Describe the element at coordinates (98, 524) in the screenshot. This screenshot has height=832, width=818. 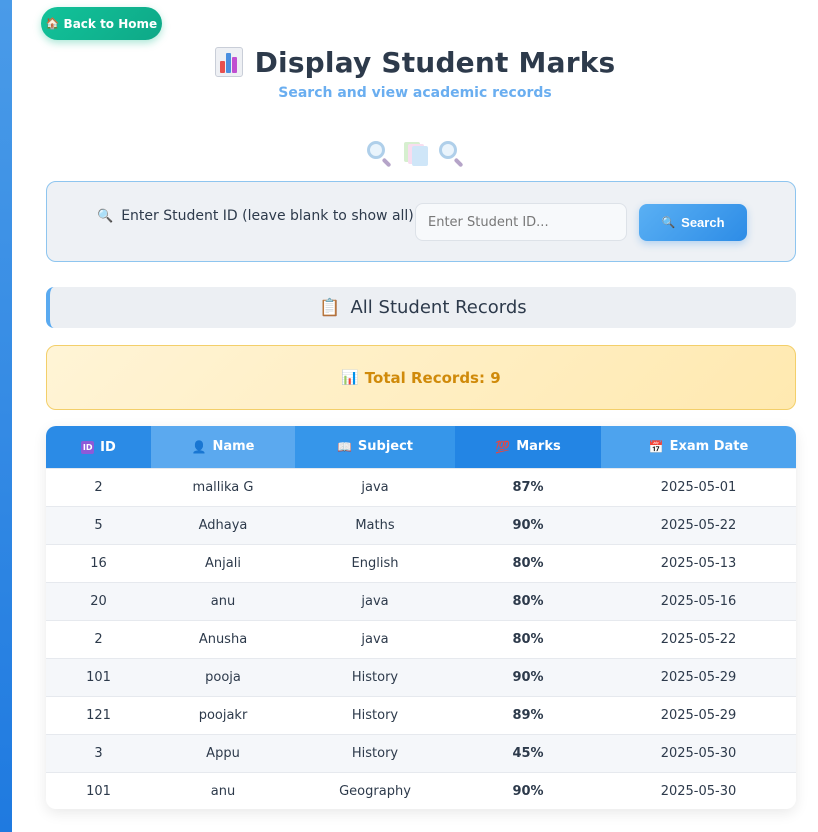
I see `cell-id: 5` at that location.